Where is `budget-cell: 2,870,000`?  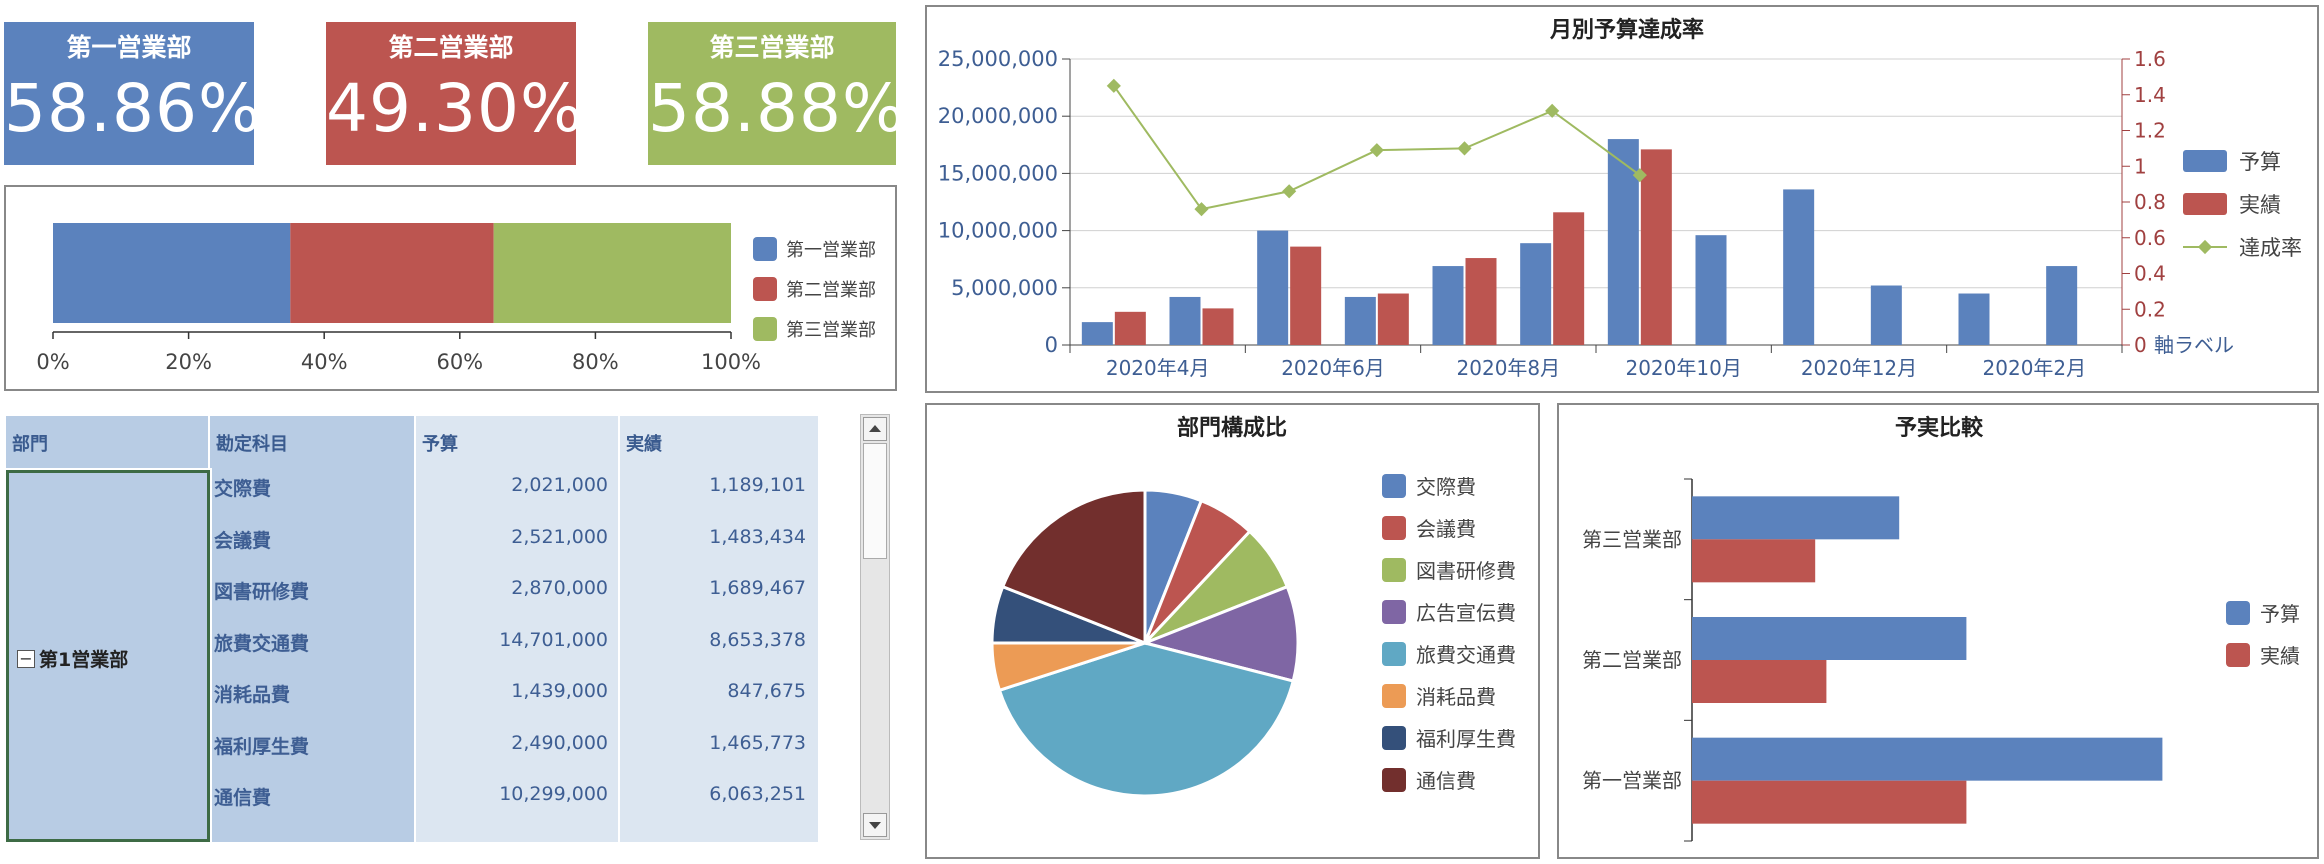 budget-cell: 2,870,000 is located at coordinates (518, 592).